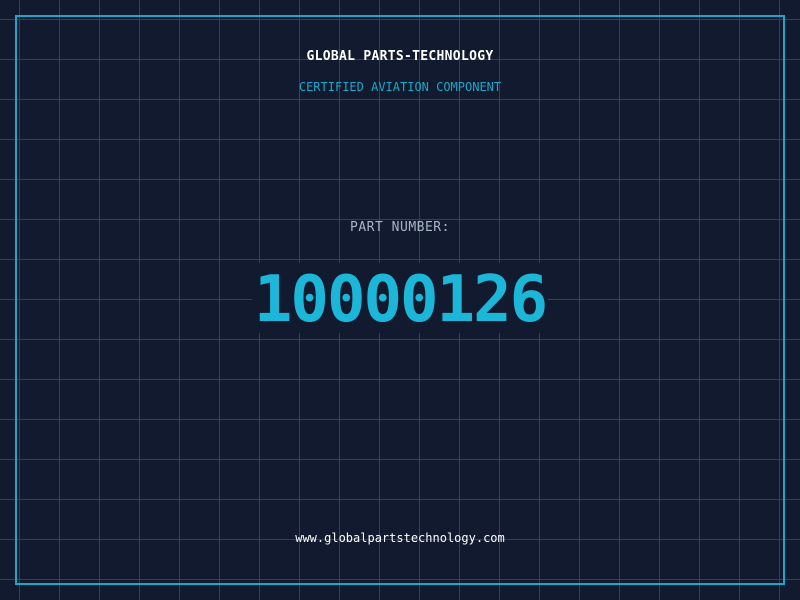 The image size is (800, 600). I want to click on website-url: www.globalpartstechnology.com, so click(400, 538).